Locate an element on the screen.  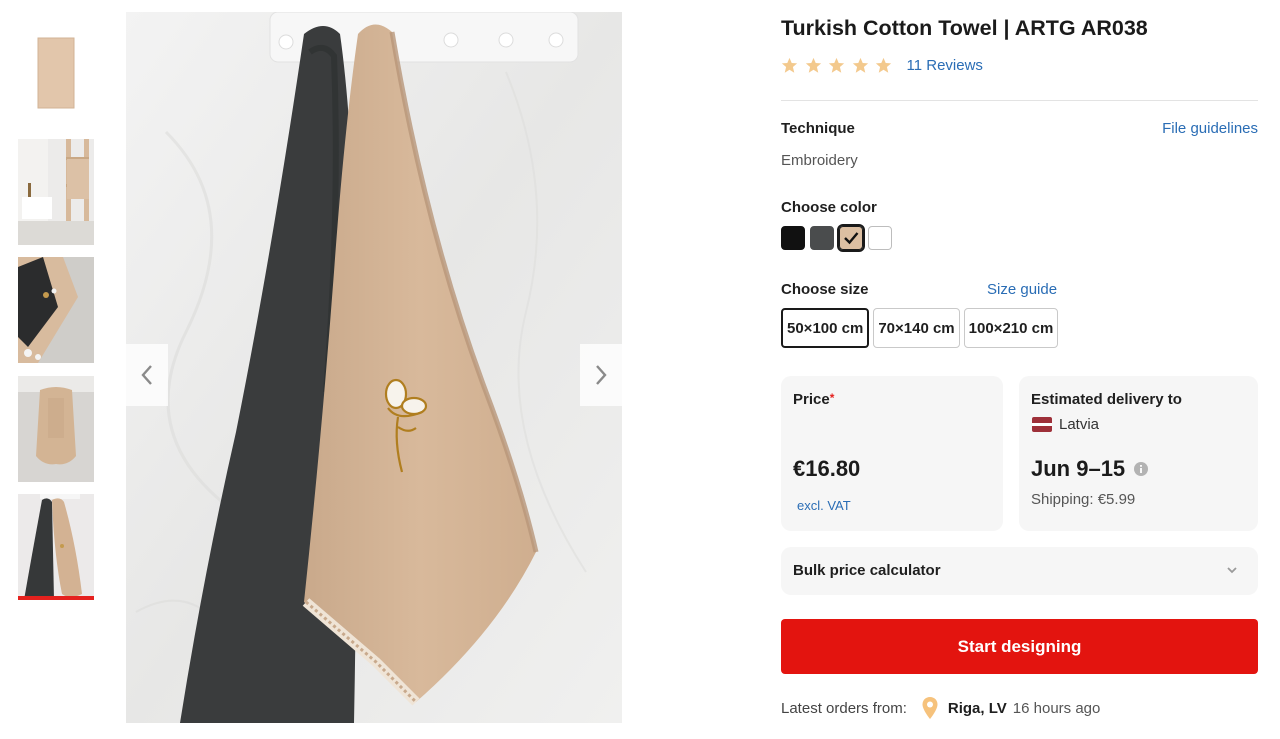
price-amount: €16.80 is located at coordinates (827, 468).